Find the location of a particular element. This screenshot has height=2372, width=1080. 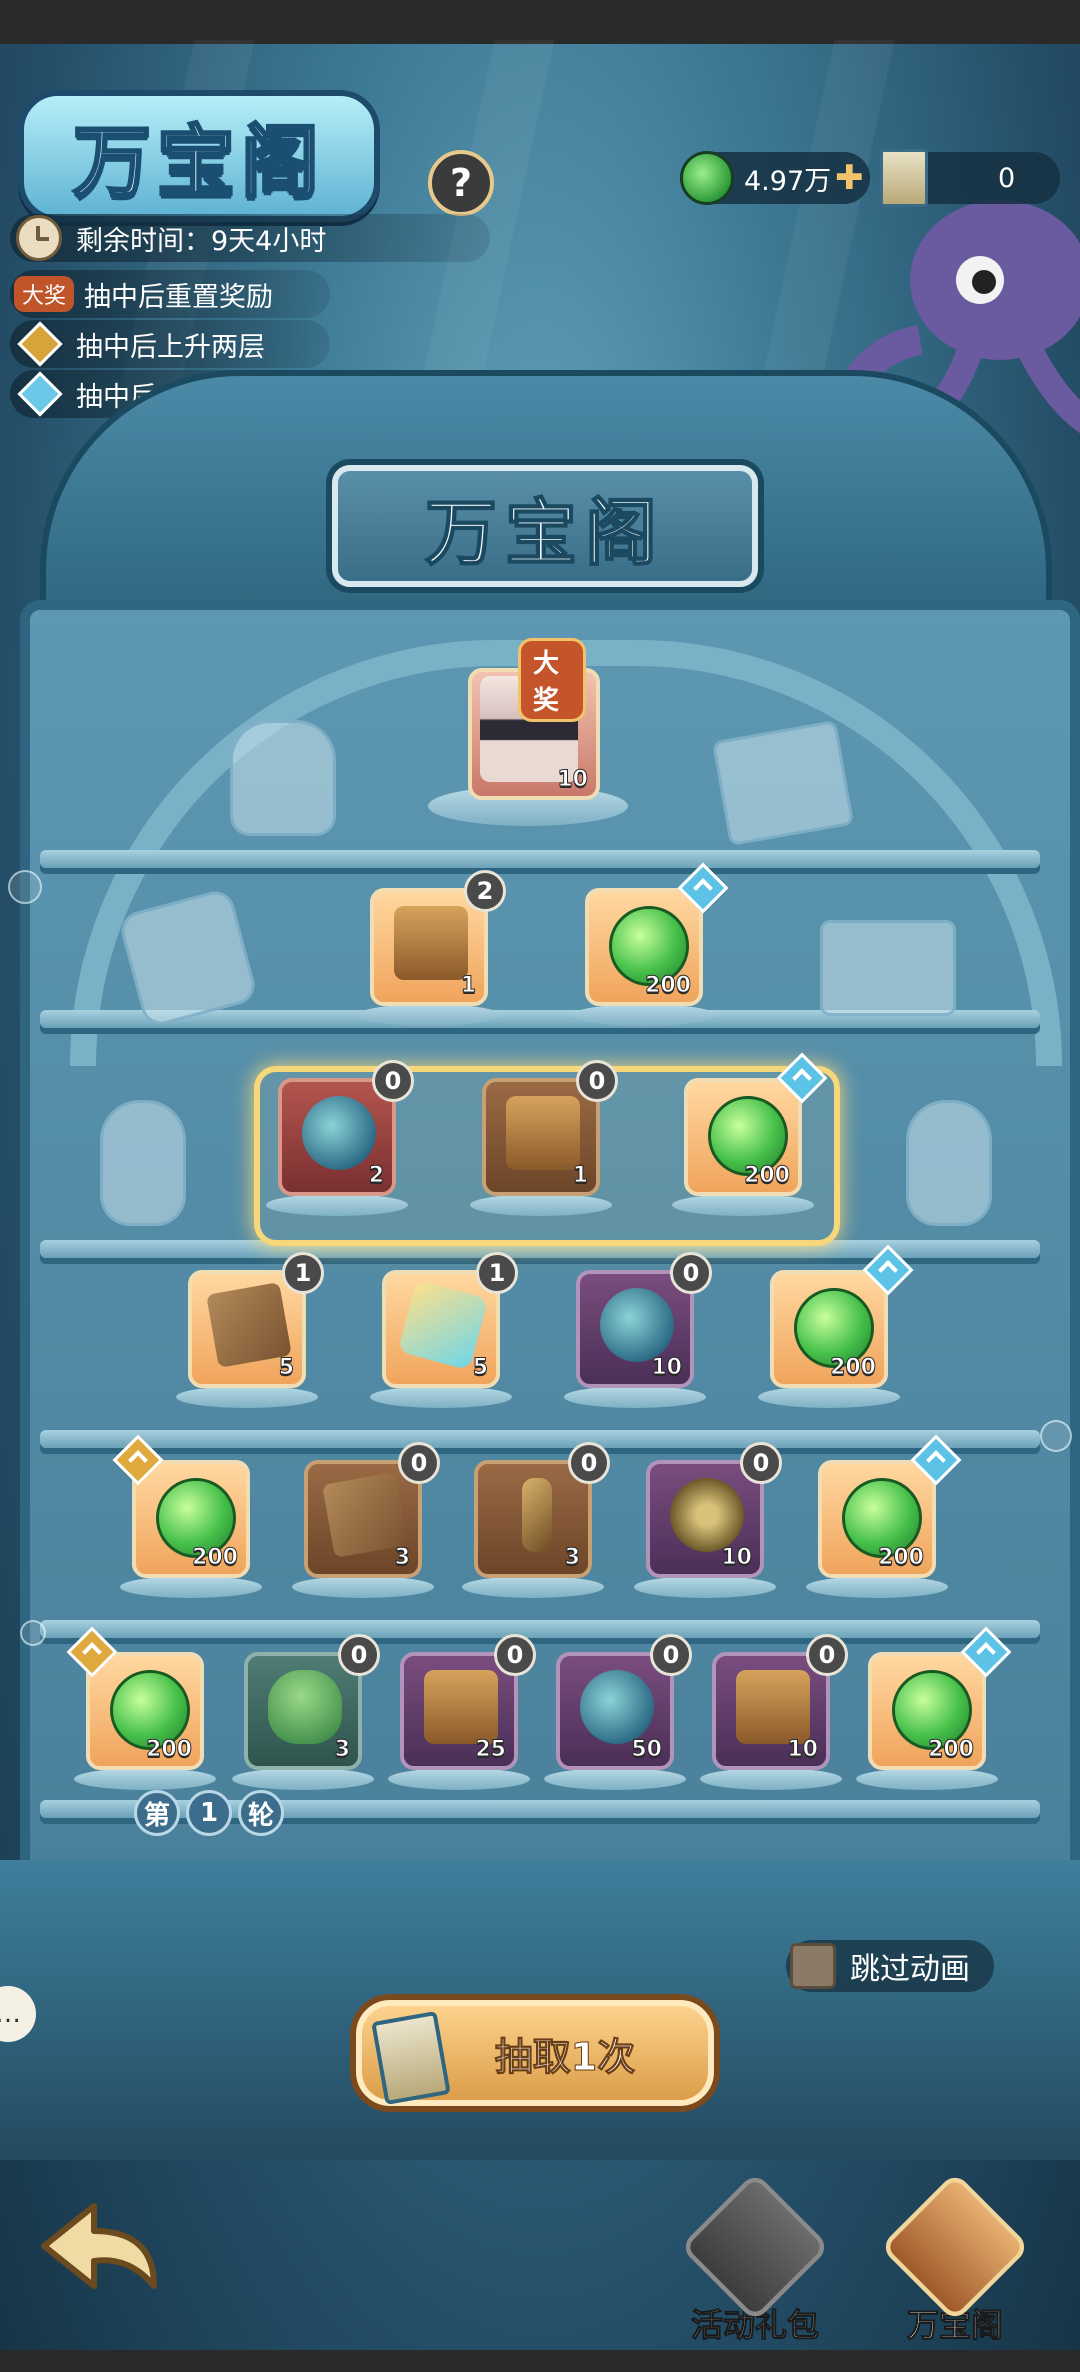

legend-text: 抽中后上升两层 is located at coordinates (170, 347).